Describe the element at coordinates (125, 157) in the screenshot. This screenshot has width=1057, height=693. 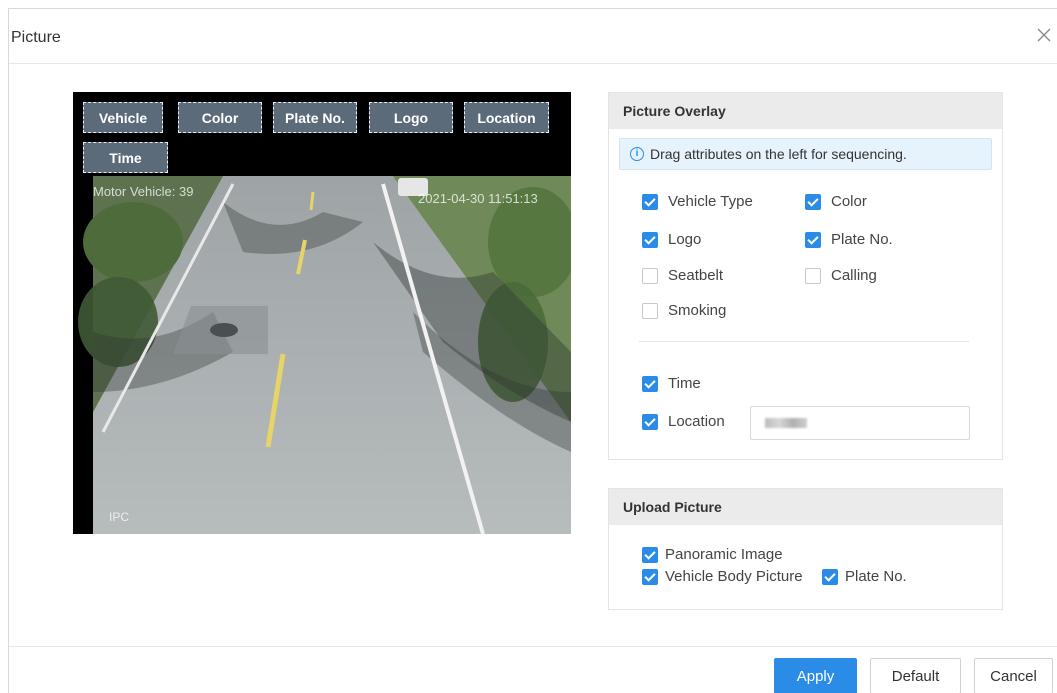
I see `tag-time: Time` at that location.